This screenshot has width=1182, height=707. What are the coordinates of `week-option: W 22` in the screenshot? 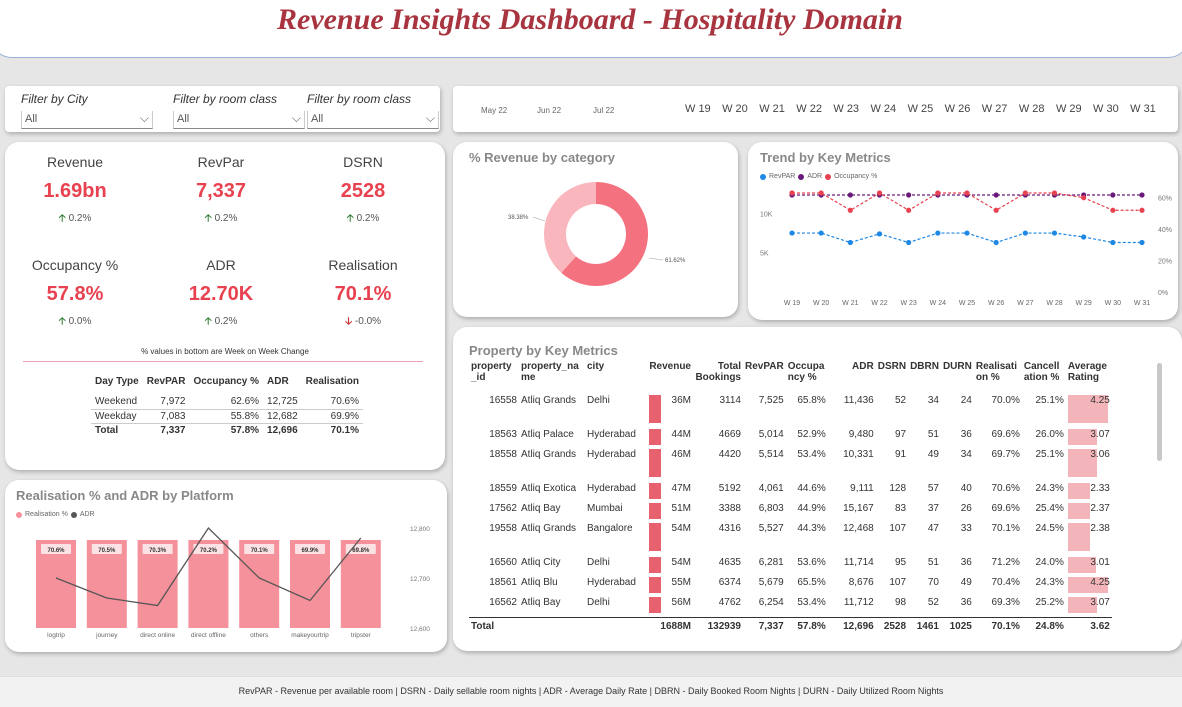 It's located at (814, 109).